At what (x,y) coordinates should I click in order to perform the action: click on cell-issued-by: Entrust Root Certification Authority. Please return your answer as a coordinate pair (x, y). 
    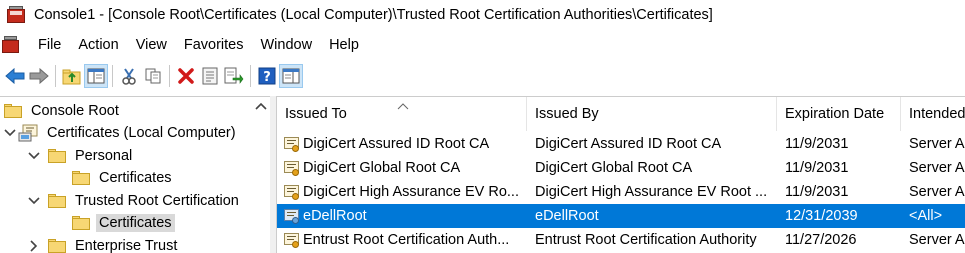
    Looking at the image, I should click on (646, 240).